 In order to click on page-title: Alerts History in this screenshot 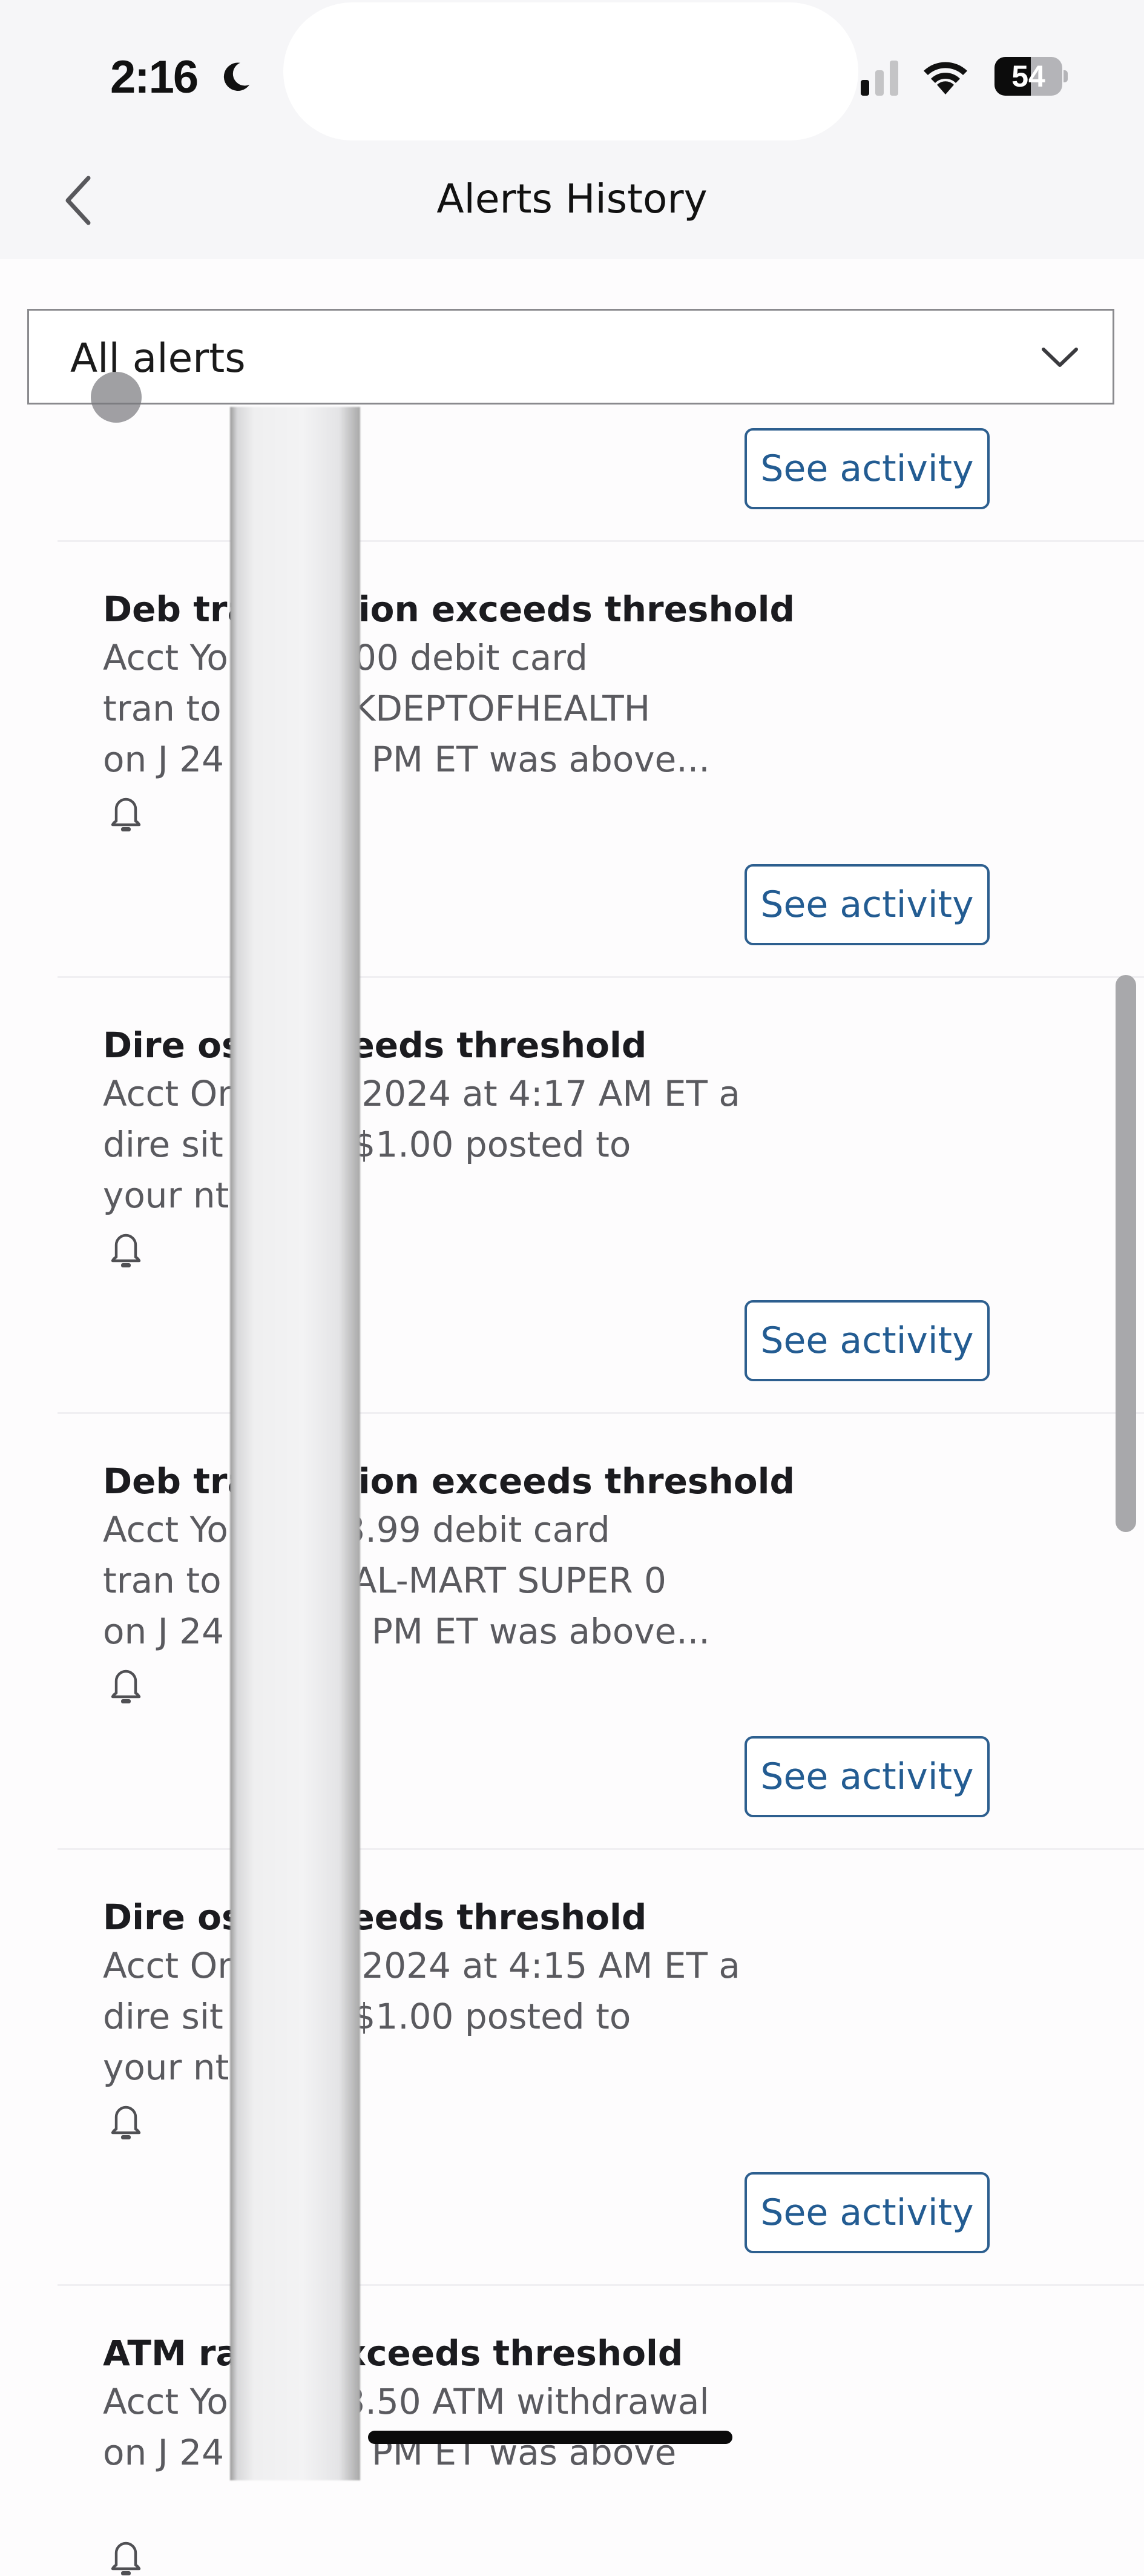, I will do `click(572, 199)`.